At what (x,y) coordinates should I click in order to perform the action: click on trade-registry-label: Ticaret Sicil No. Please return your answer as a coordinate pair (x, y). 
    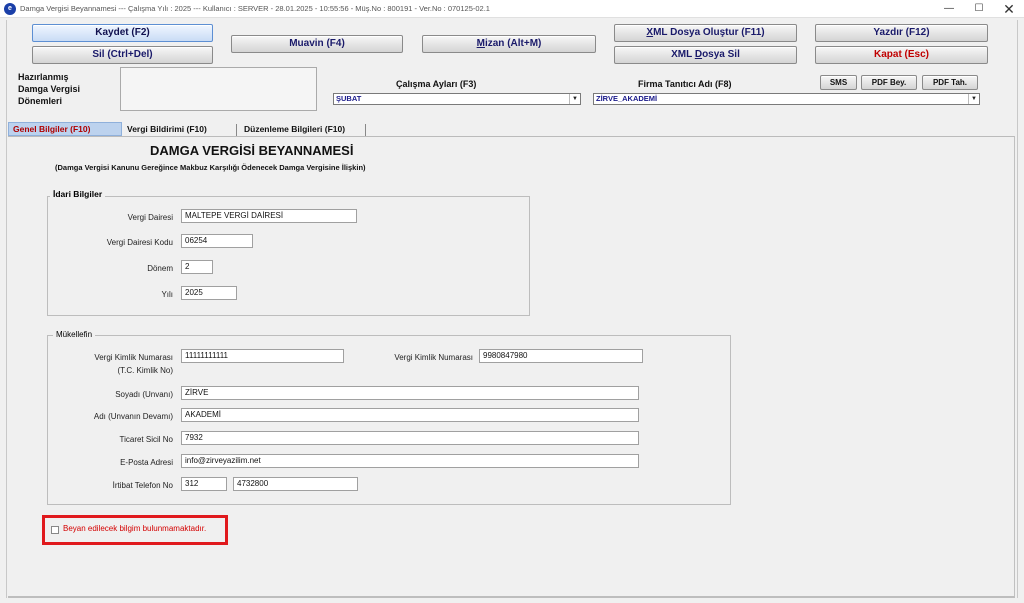
    Looking at the image, I should click on (146, 439).